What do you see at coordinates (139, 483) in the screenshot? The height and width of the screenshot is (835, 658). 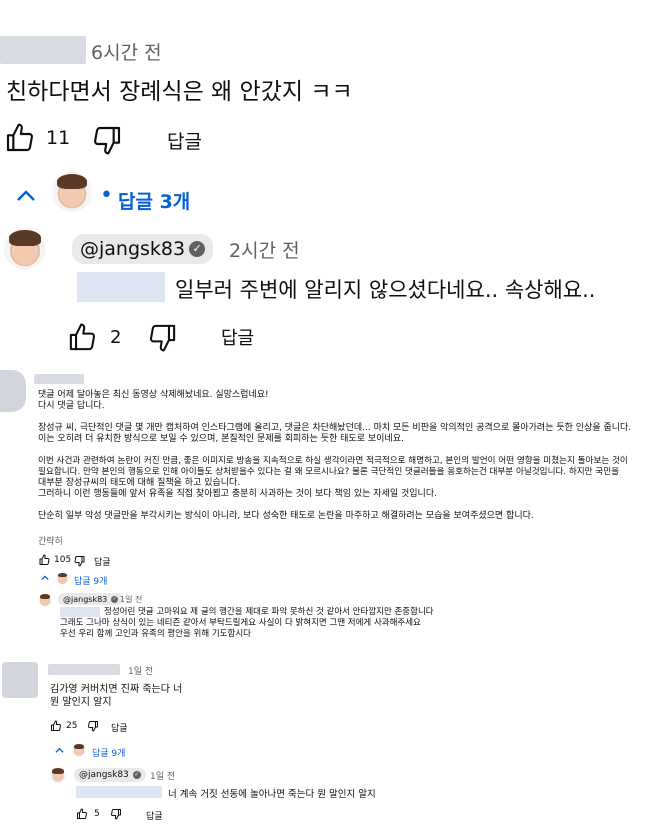 I see `comment-line: 대부분 장성규씨의 태도에 대해 질책을 하고 있습니다.` at bounding box center [139, 483].